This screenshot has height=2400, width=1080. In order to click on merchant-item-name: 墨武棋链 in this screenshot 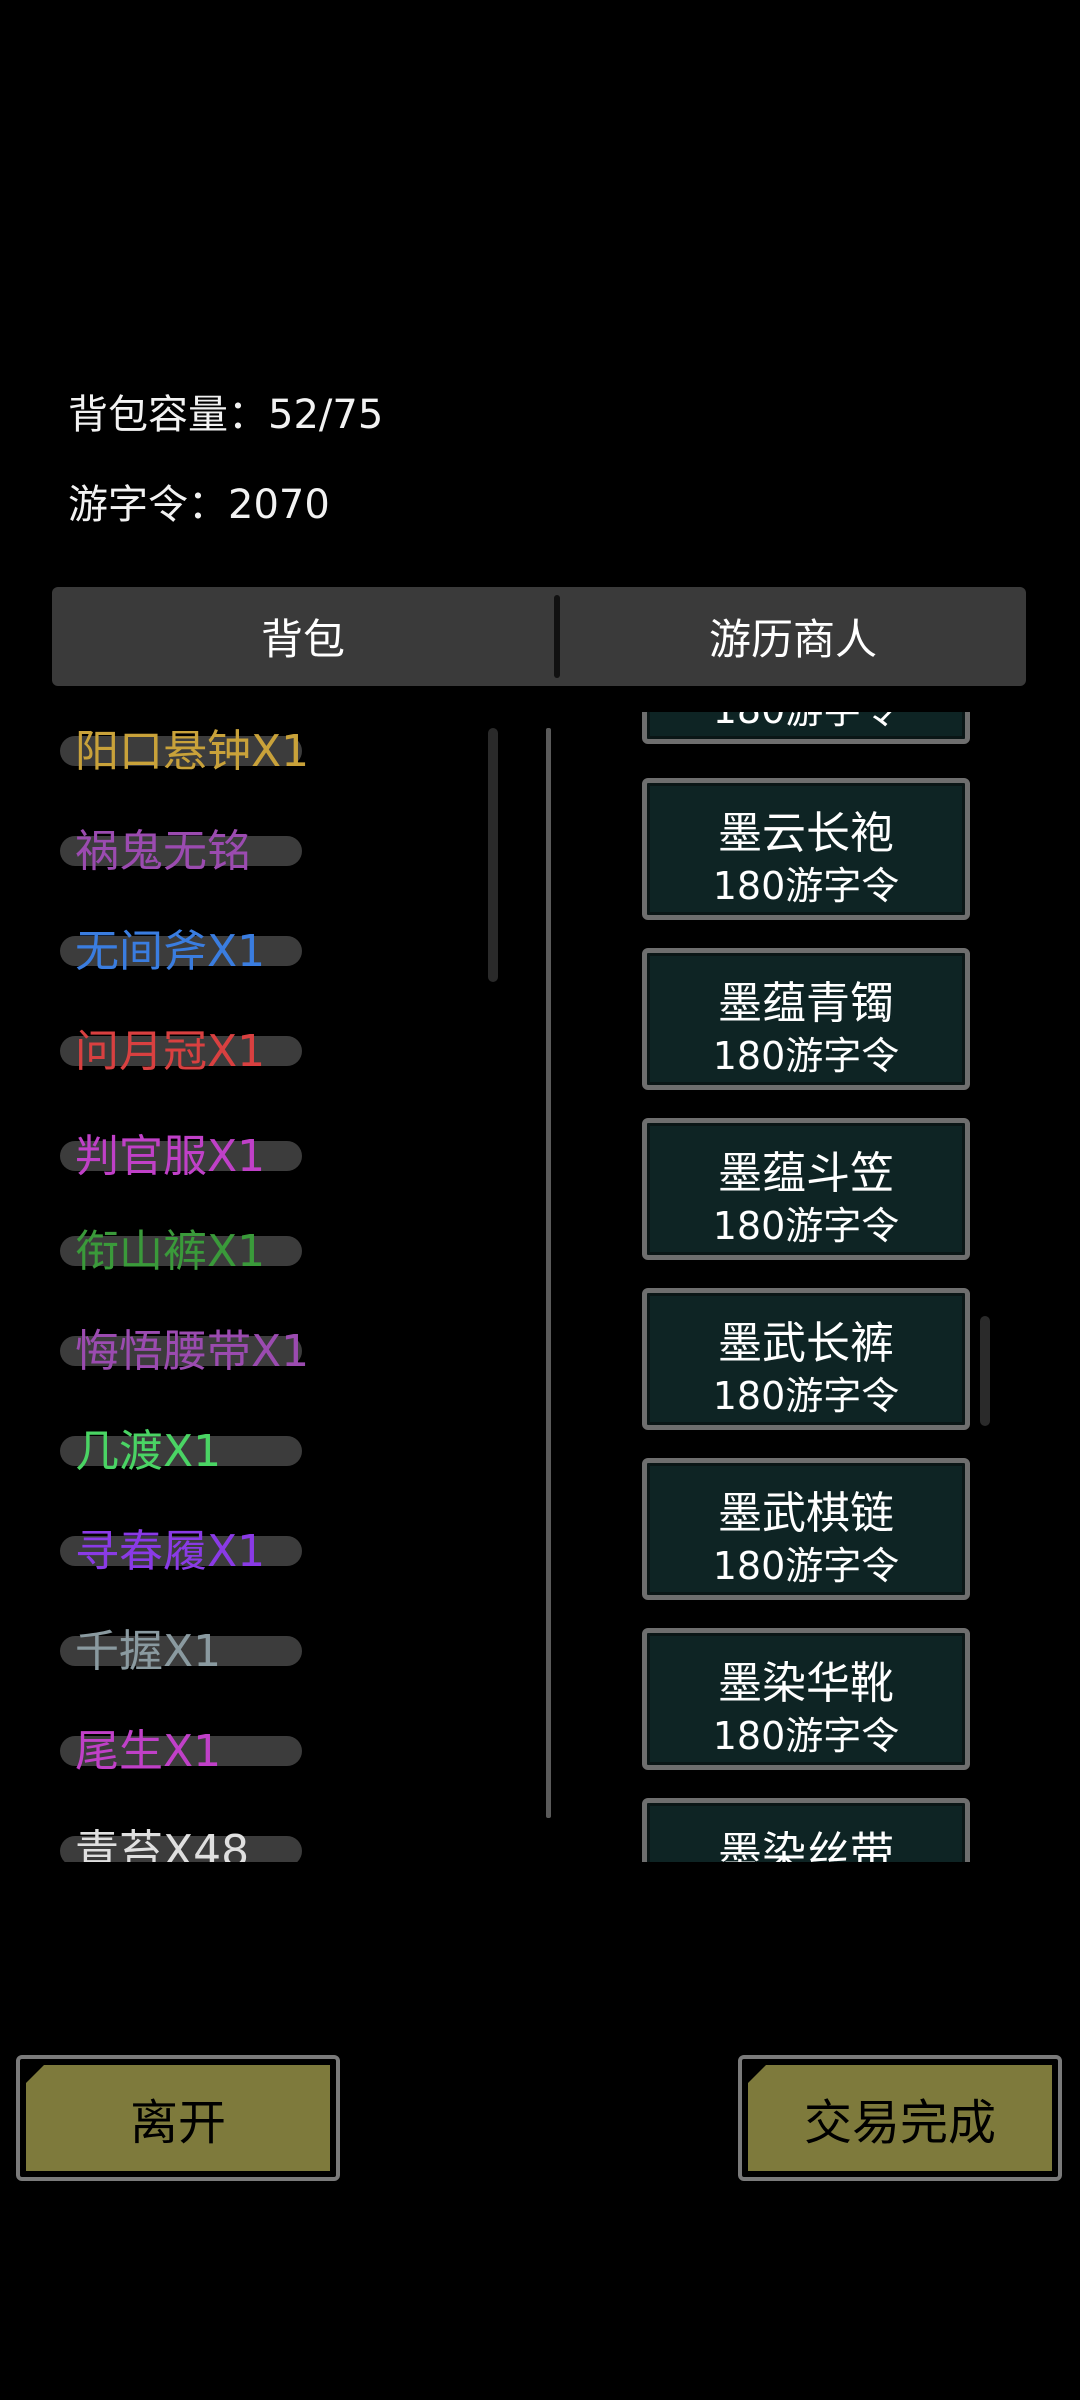, I will do `click(806, 1513)`.